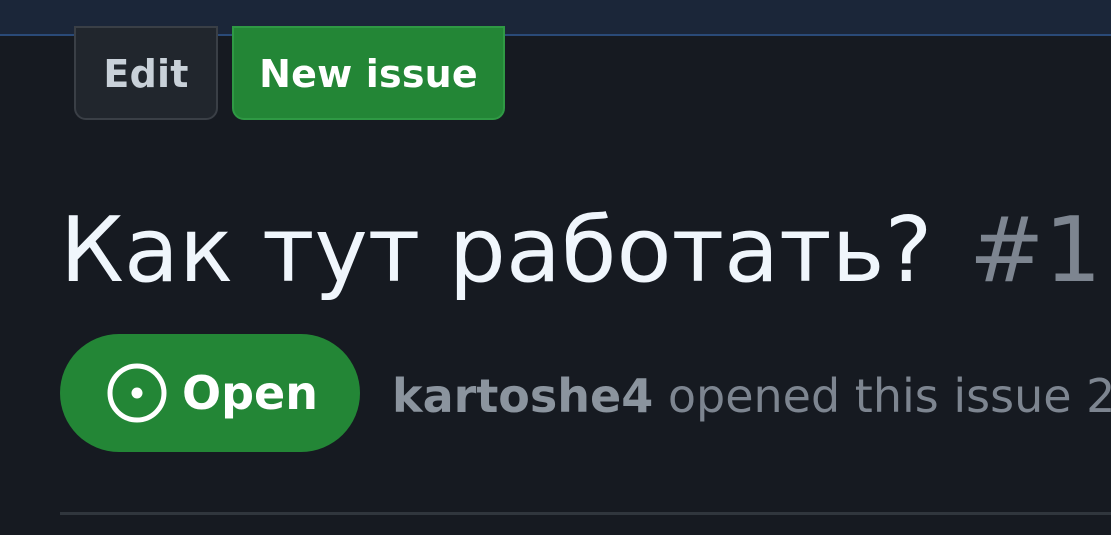  What do you see at coordinates (250, 393) in the screenshot?
I see `issue-state-label: Open` at bounding box center [250, 393].